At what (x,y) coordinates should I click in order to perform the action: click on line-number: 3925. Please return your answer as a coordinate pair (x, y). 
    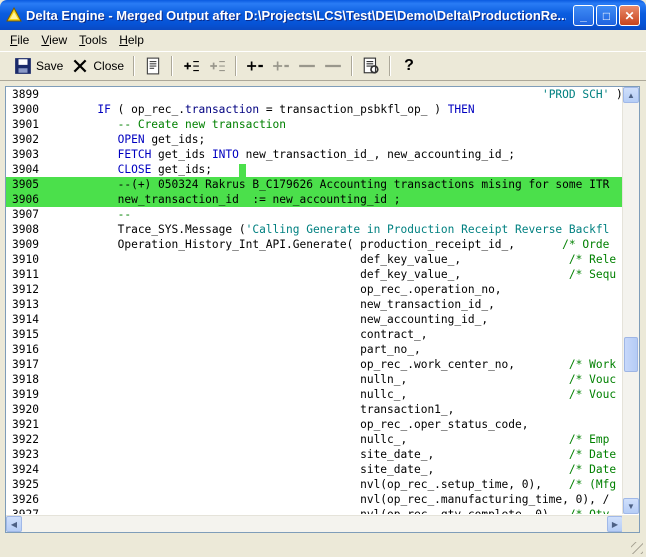
    Looking at the image, I should click on (25, 484).